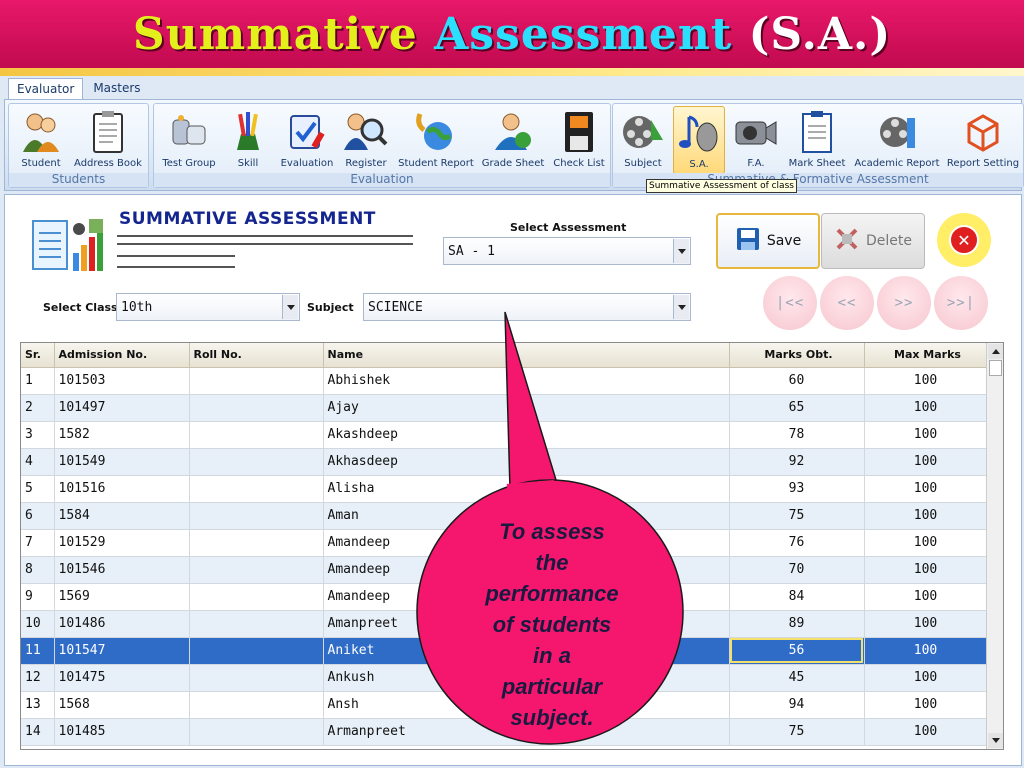  What do you see at coordinates (790, 303) in the screenshot?
I see `nav-first-button: |<<` at bounding box center [790, 303].